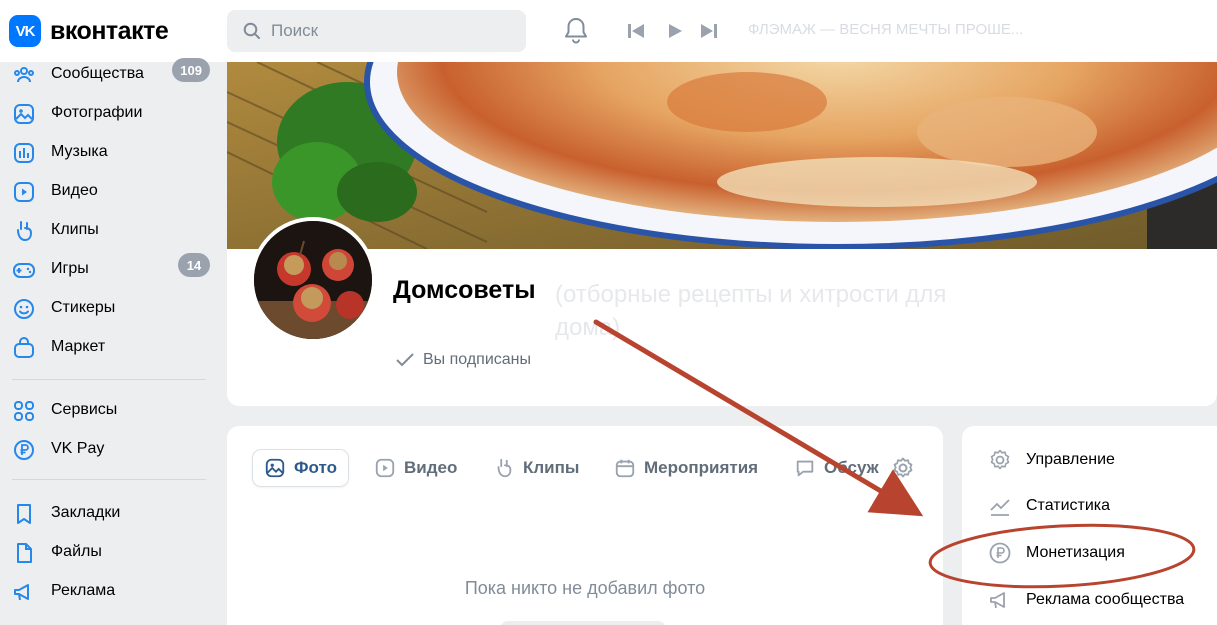 The image size is (1217, 625). What do you see at coordinates (997, 600) in the screenshot?
I see `megaphone-icon` at bounding box center [997, 600].